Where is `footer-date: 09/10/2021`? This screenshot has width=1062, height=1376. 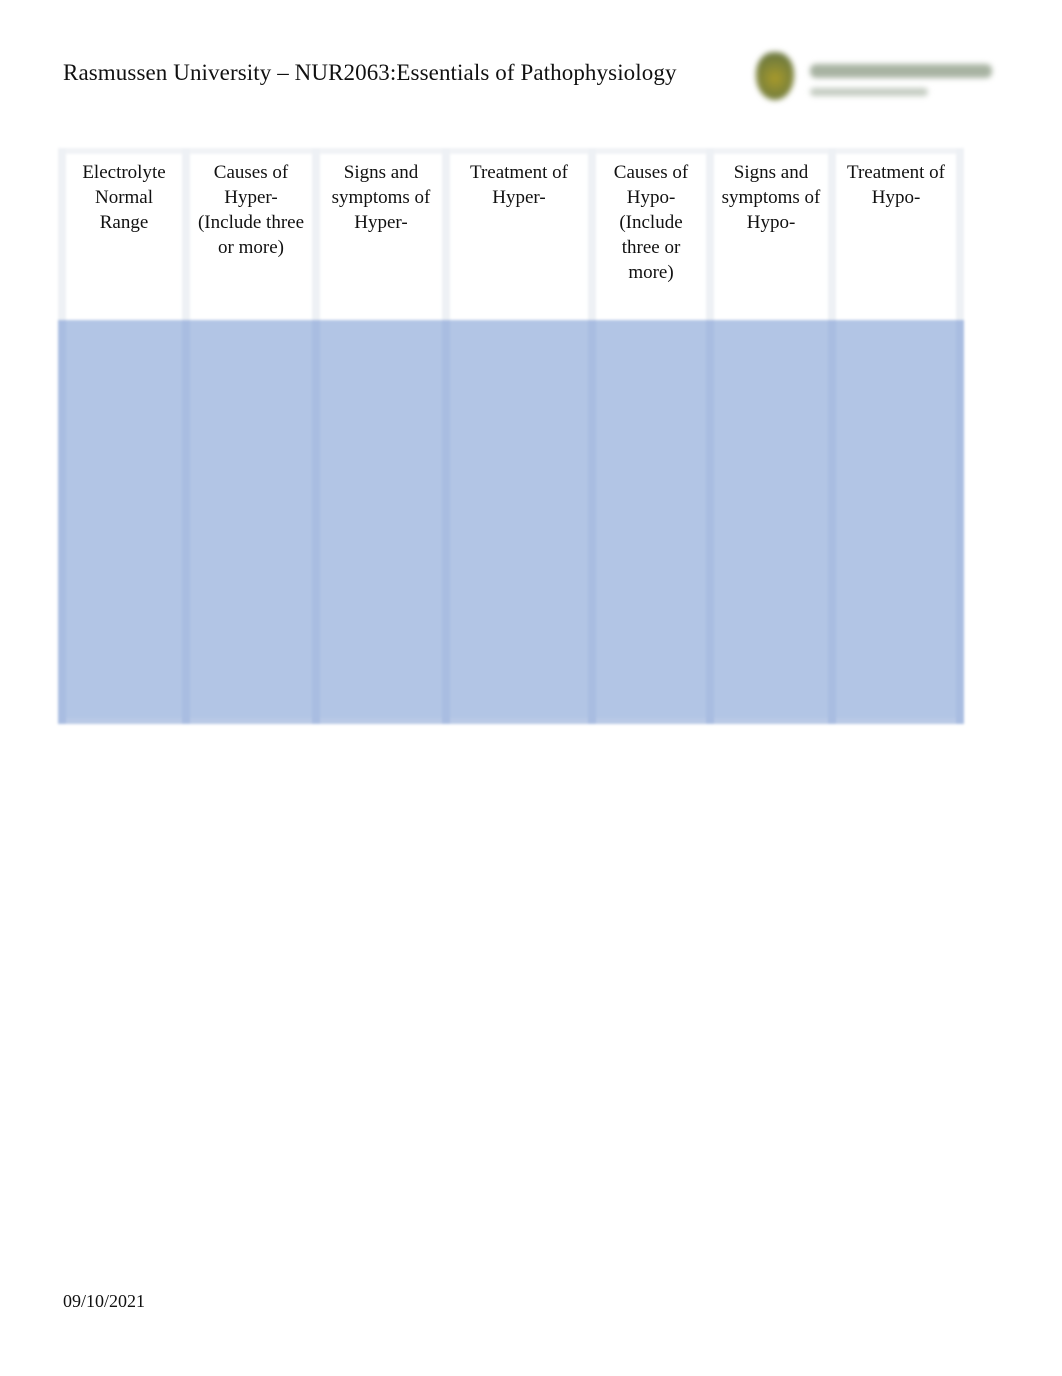 footer-date: 09/10/2021 is located at coordinates (104, 1301).